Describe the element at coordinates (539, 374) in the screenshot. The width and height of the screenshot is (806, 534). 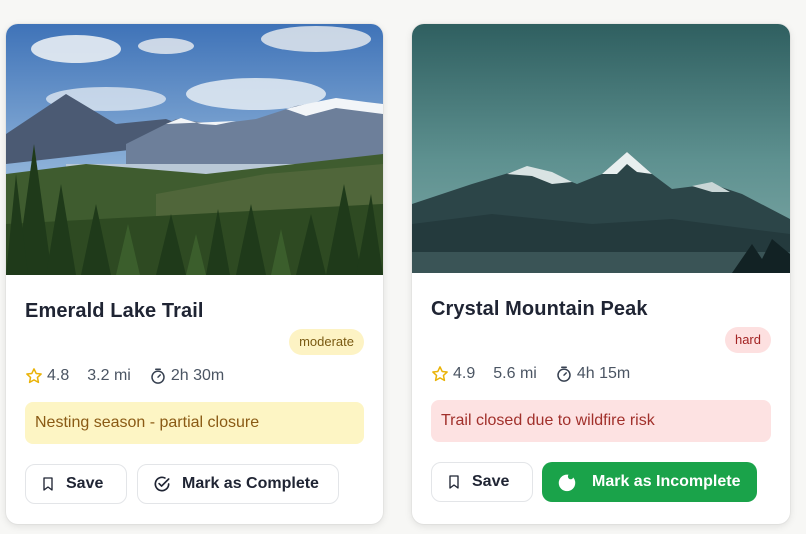
I see `trail-stats: 4.9 5.6 mi 4h 15m` at that location.